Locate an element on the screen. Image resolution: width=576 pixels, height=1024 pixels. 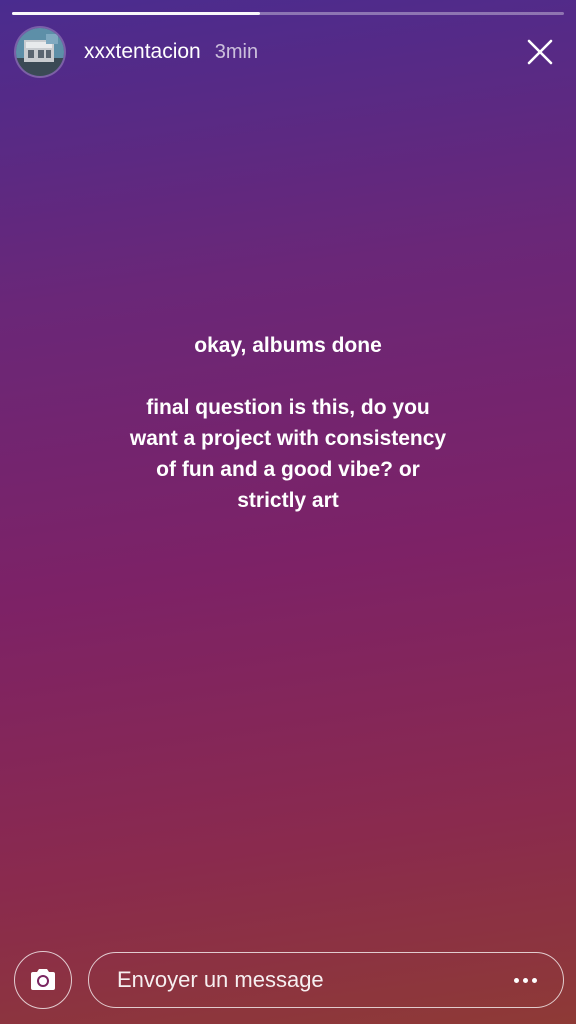
more-options-button is located at coordinates (525, 980).